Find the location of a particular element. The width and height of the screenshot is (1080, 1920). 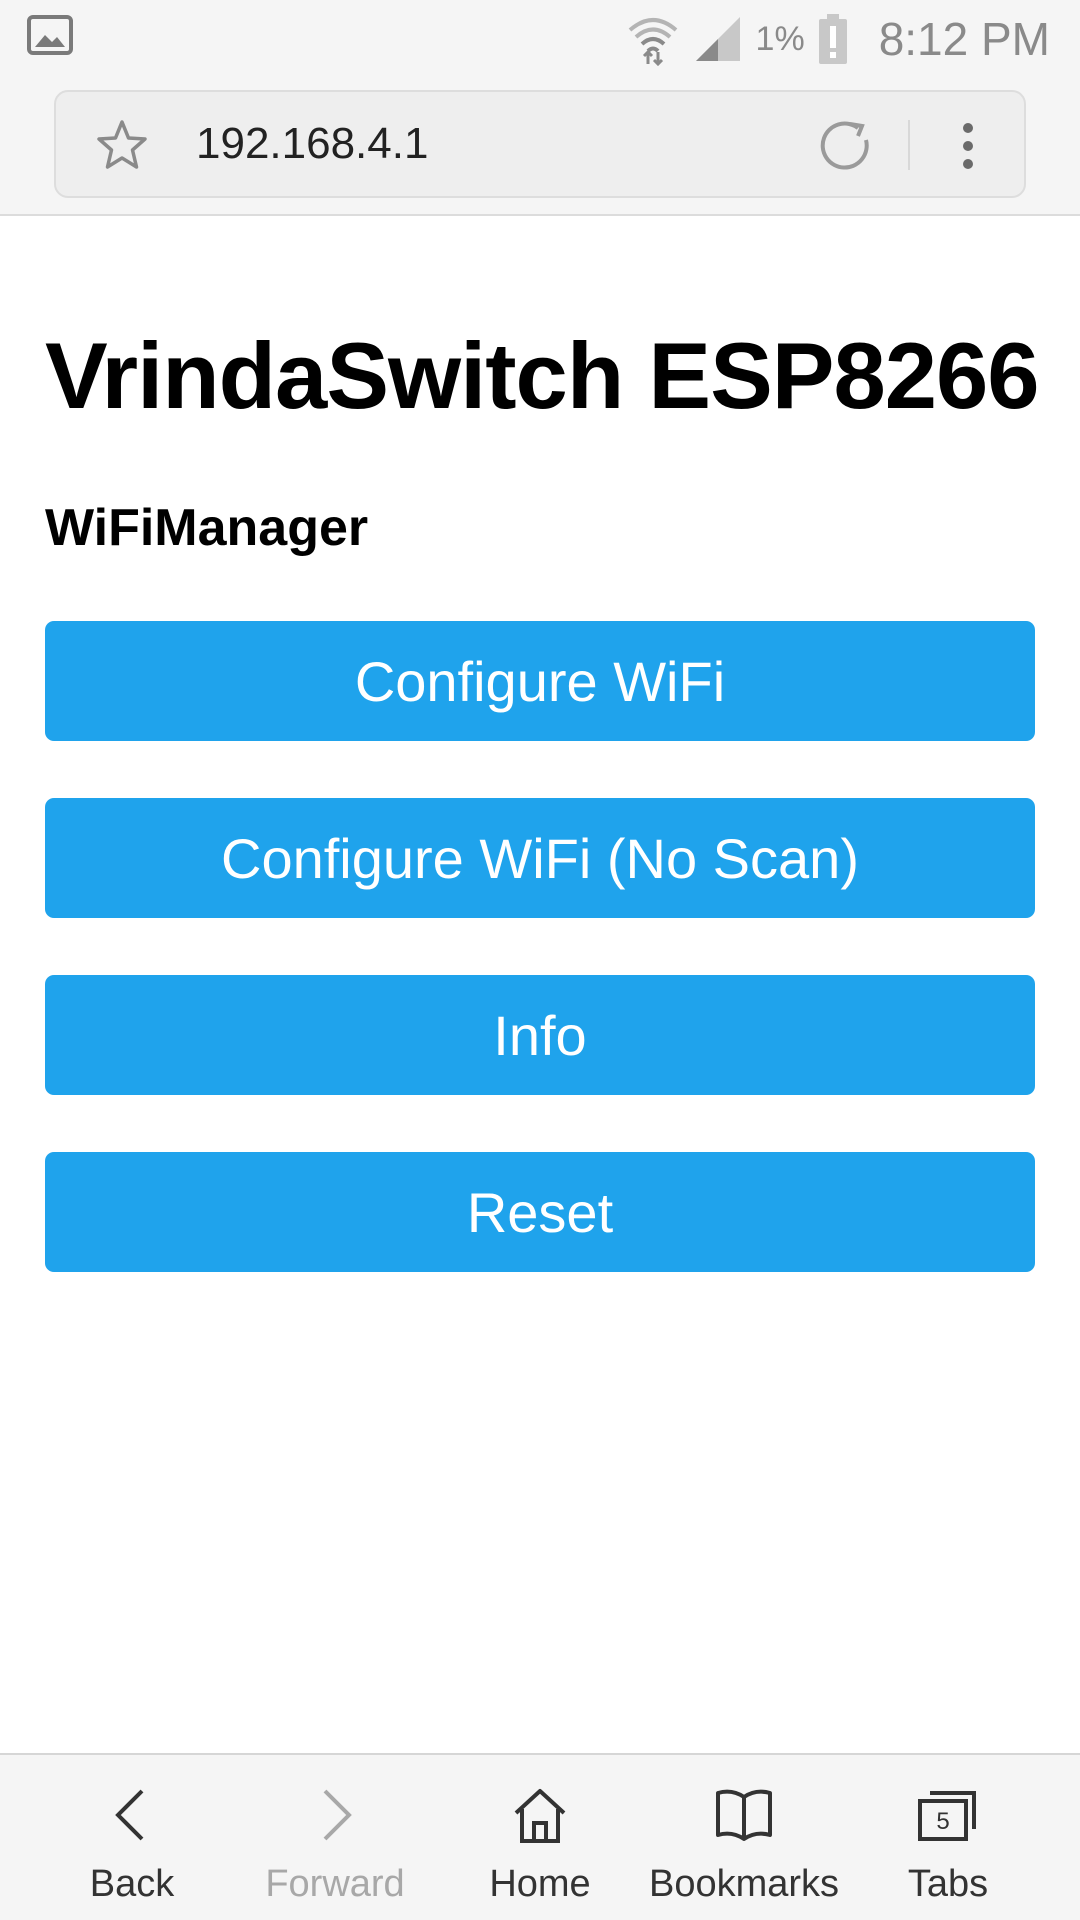

nav-back-label: Back is located at coordinates (132, 1884).